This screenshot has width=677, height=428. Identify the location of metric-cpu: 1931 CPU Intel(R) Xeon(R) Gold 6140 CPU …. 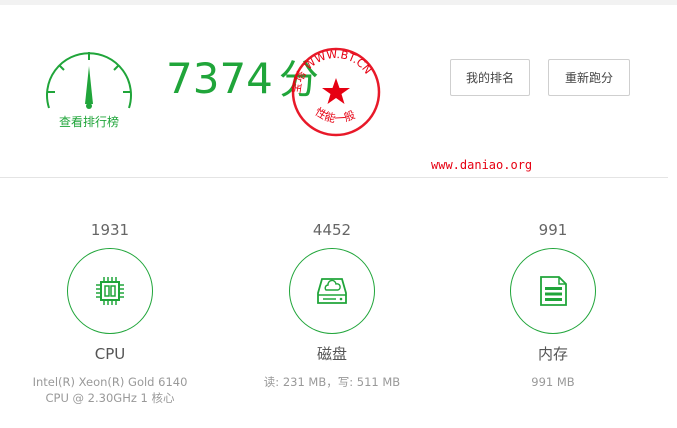
(110, 313).